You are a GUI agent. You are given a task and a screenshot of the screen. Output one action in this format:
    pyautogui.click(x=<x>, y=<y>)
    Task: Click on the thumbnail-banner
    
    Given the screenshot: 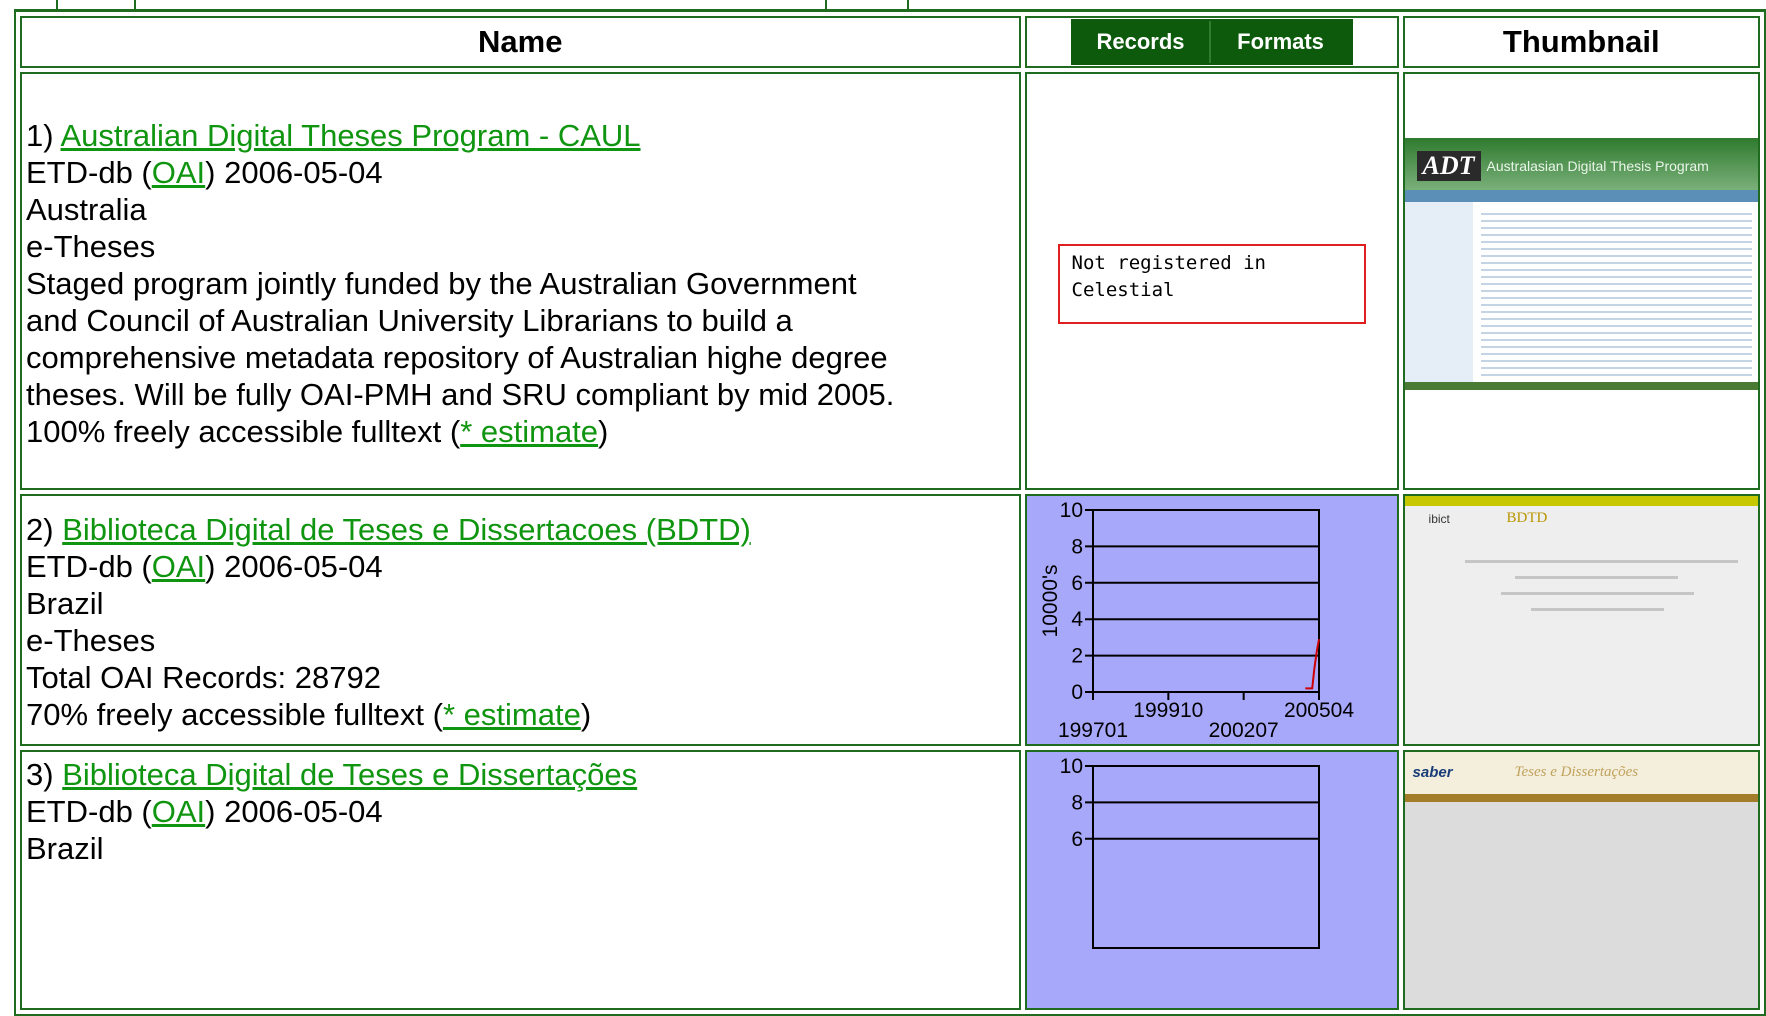 What is the action you would take?
    pyautogui.click(x=1581, y=501)
    